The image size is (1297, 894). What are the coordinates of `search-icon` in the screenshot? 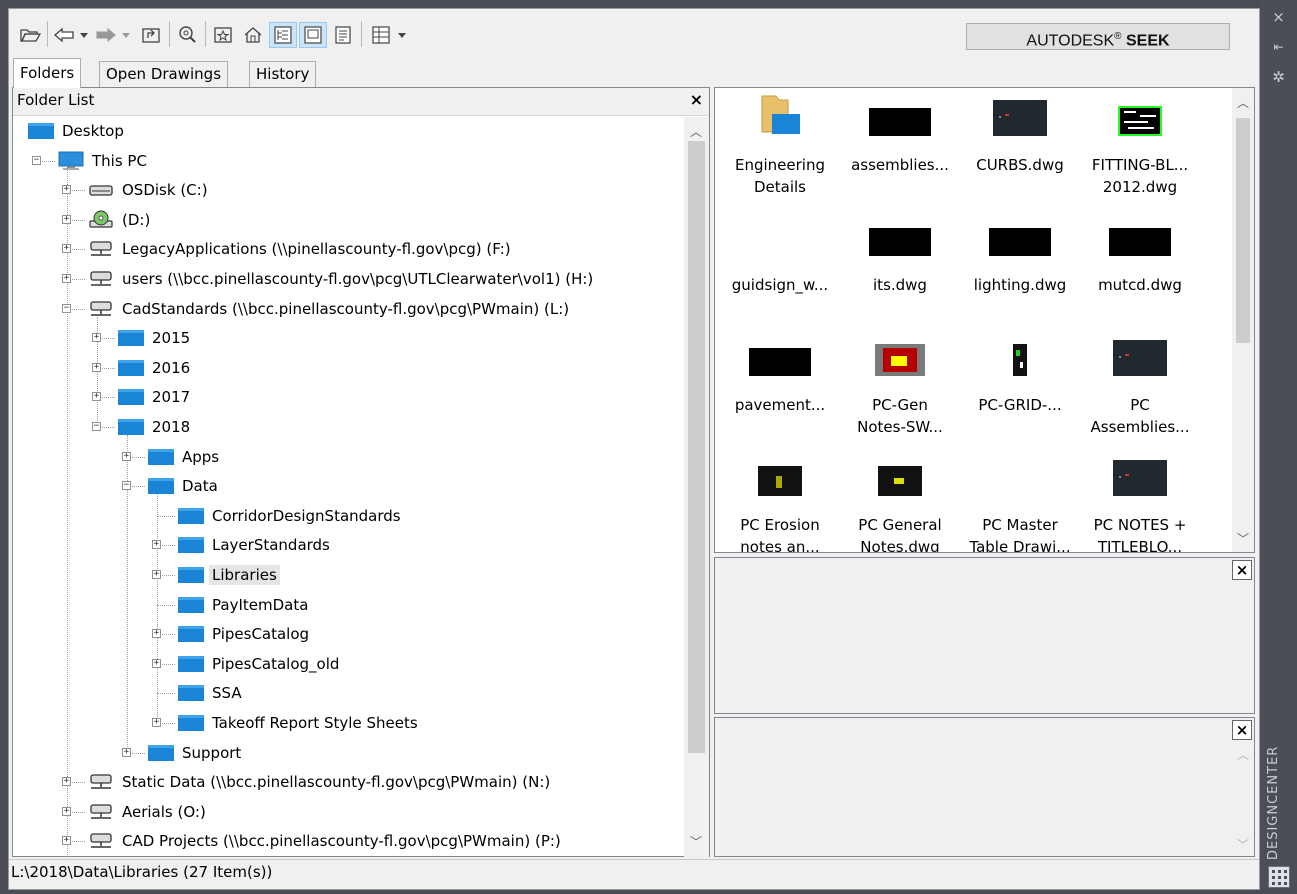 It's located at (187, 35).